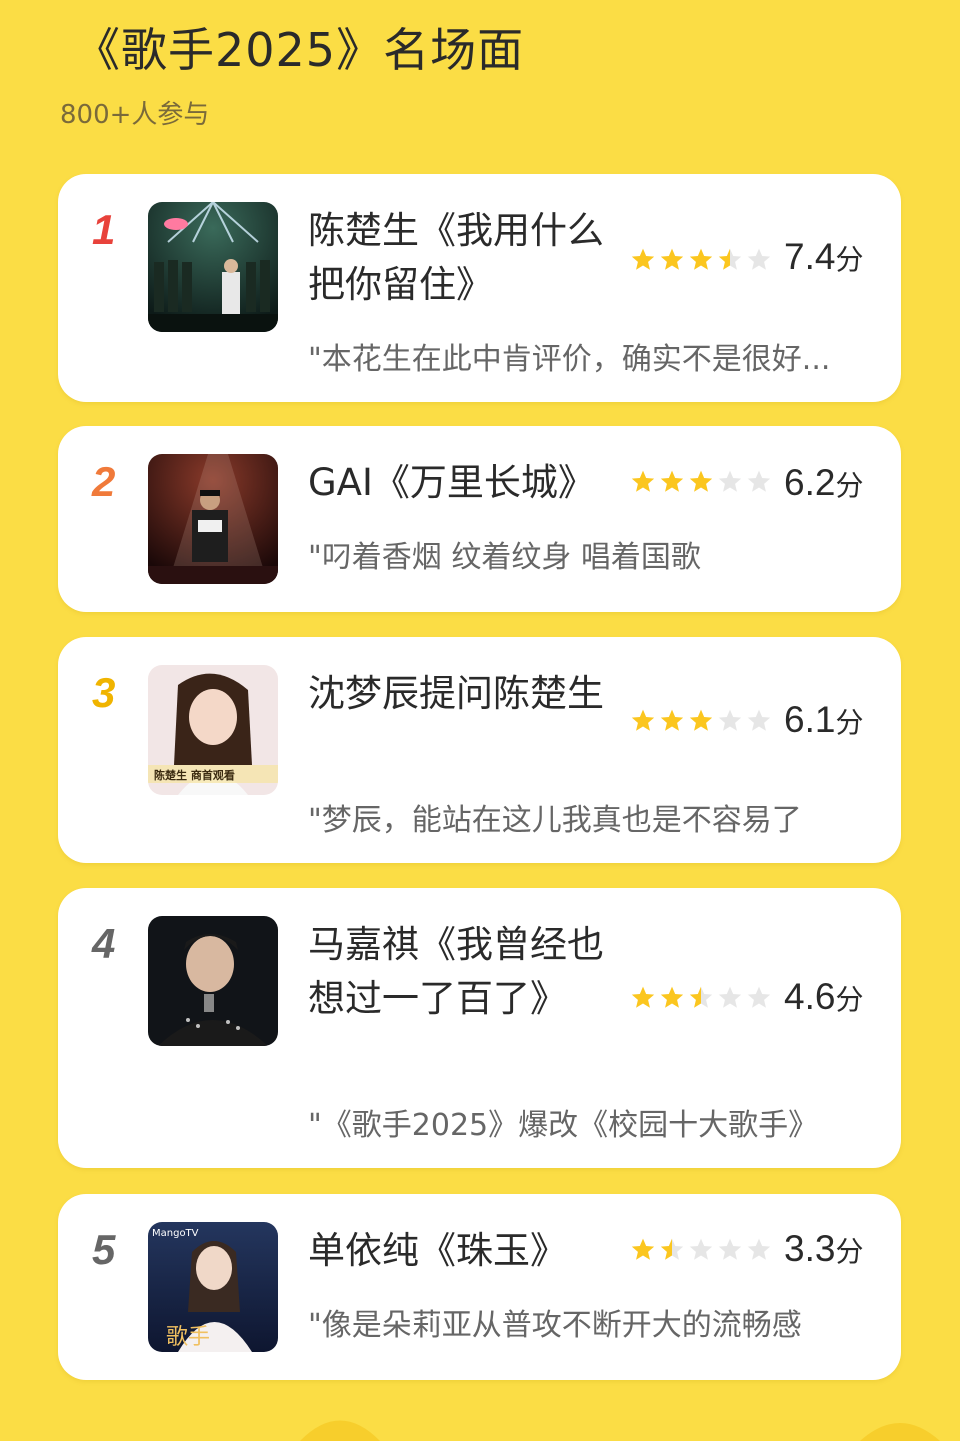  What do you see at coordinates (456, 257) in the screenshot?
I see `item-title: 陈楚生《我用什么把你留住》` at bounding box center [456, 257].